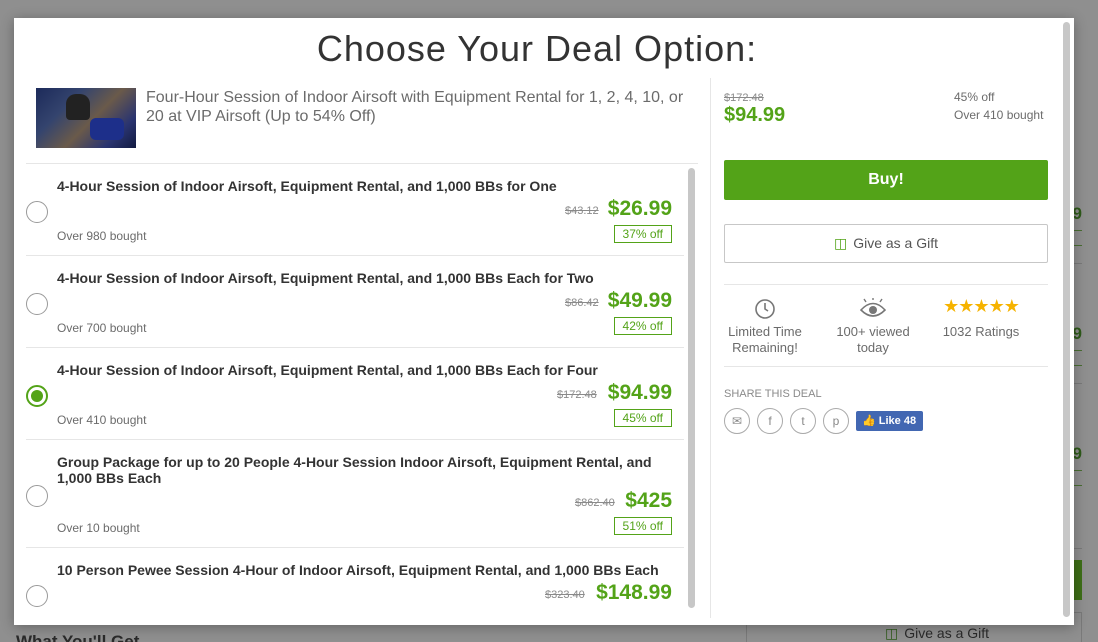 The width and height of the screenshot is (1098, 642). What do you see at coordinates (634, 592) in the screenshot?
I see `option-price: $148.99` at bounding box center [634, 592].